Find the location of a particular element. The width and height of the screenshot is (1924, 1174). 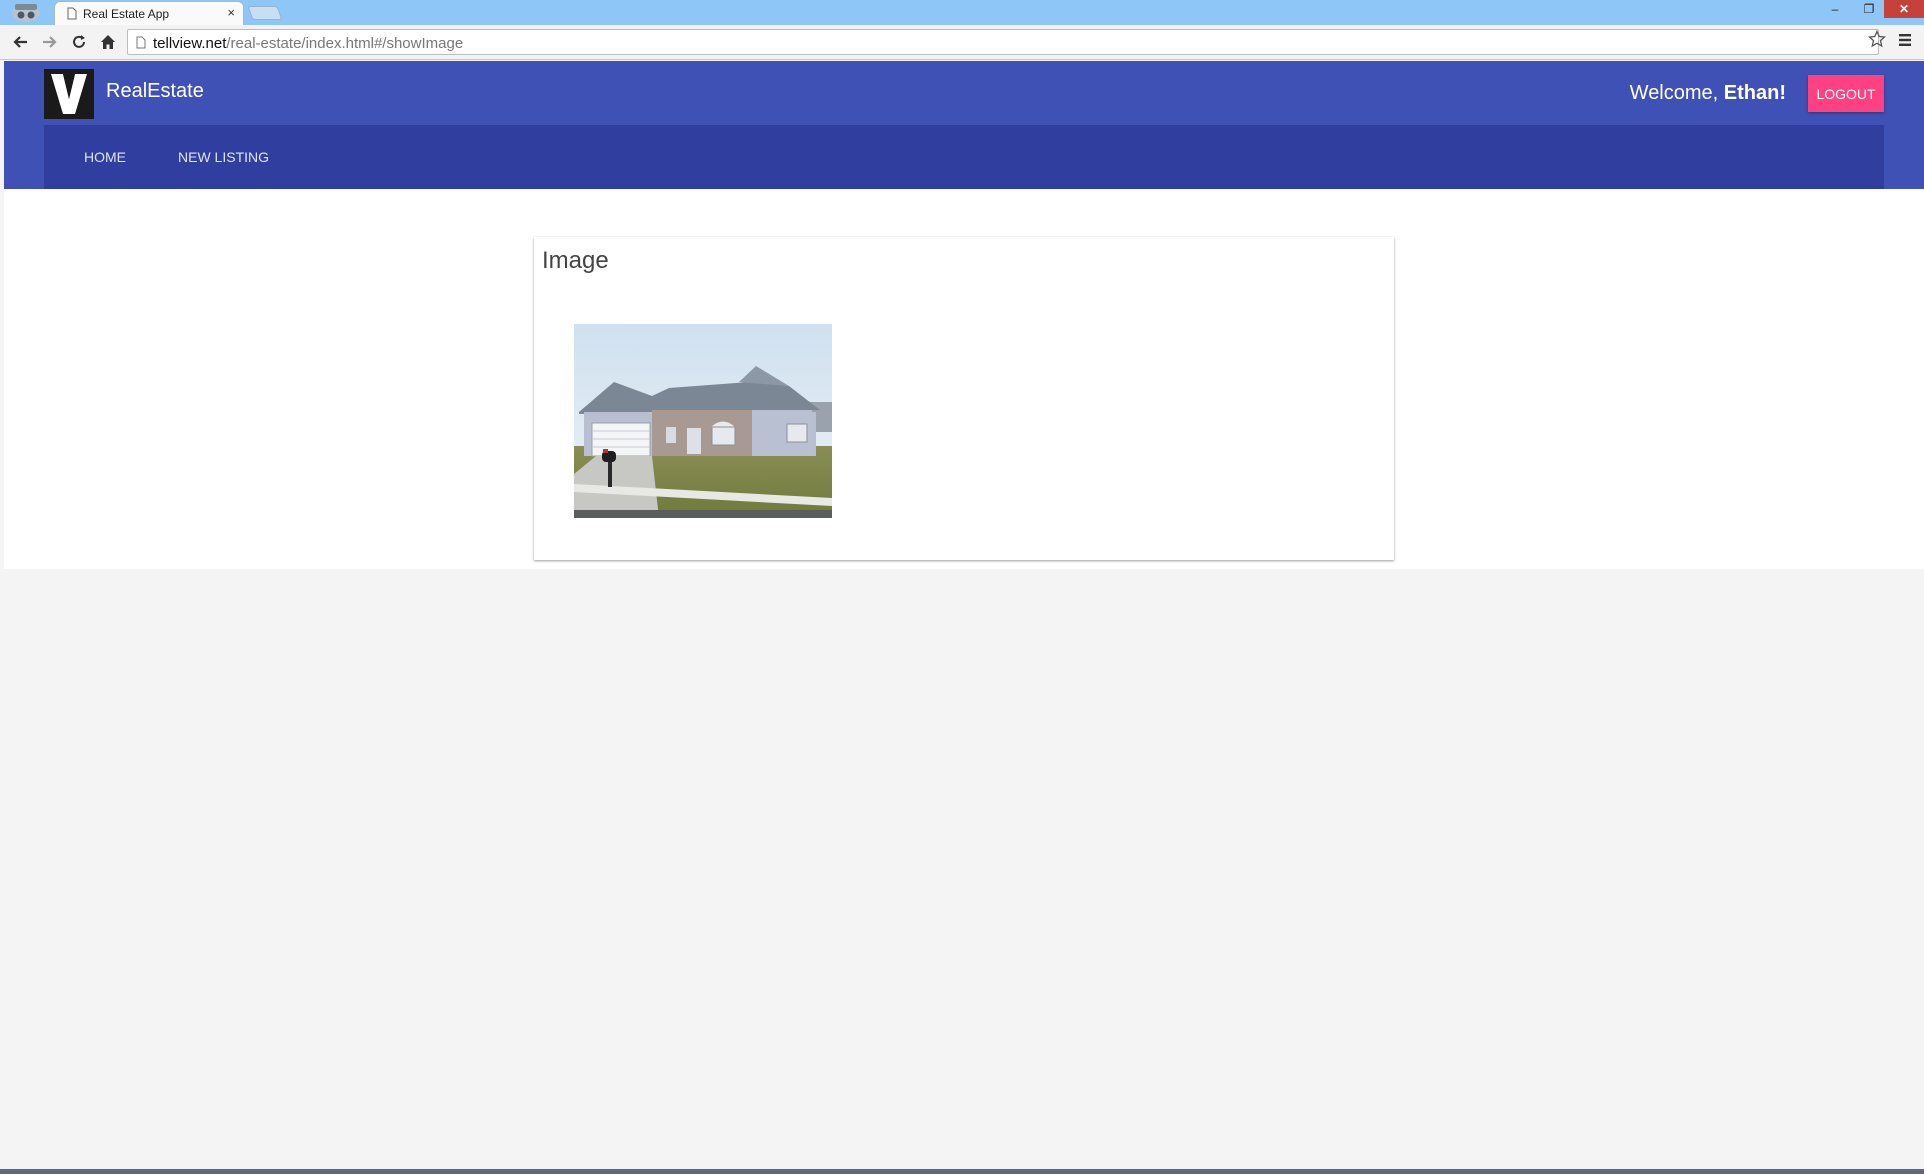

forward-icon is located at coordinates (50, 42).